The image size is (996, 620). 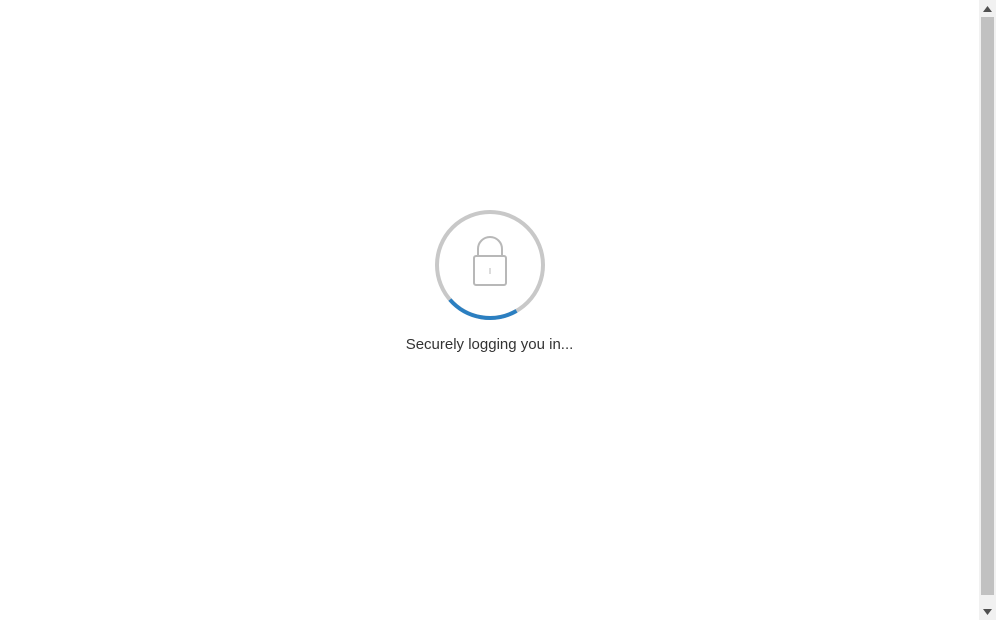 I want to click on scroll-up-button, so click(x=987, y=8).